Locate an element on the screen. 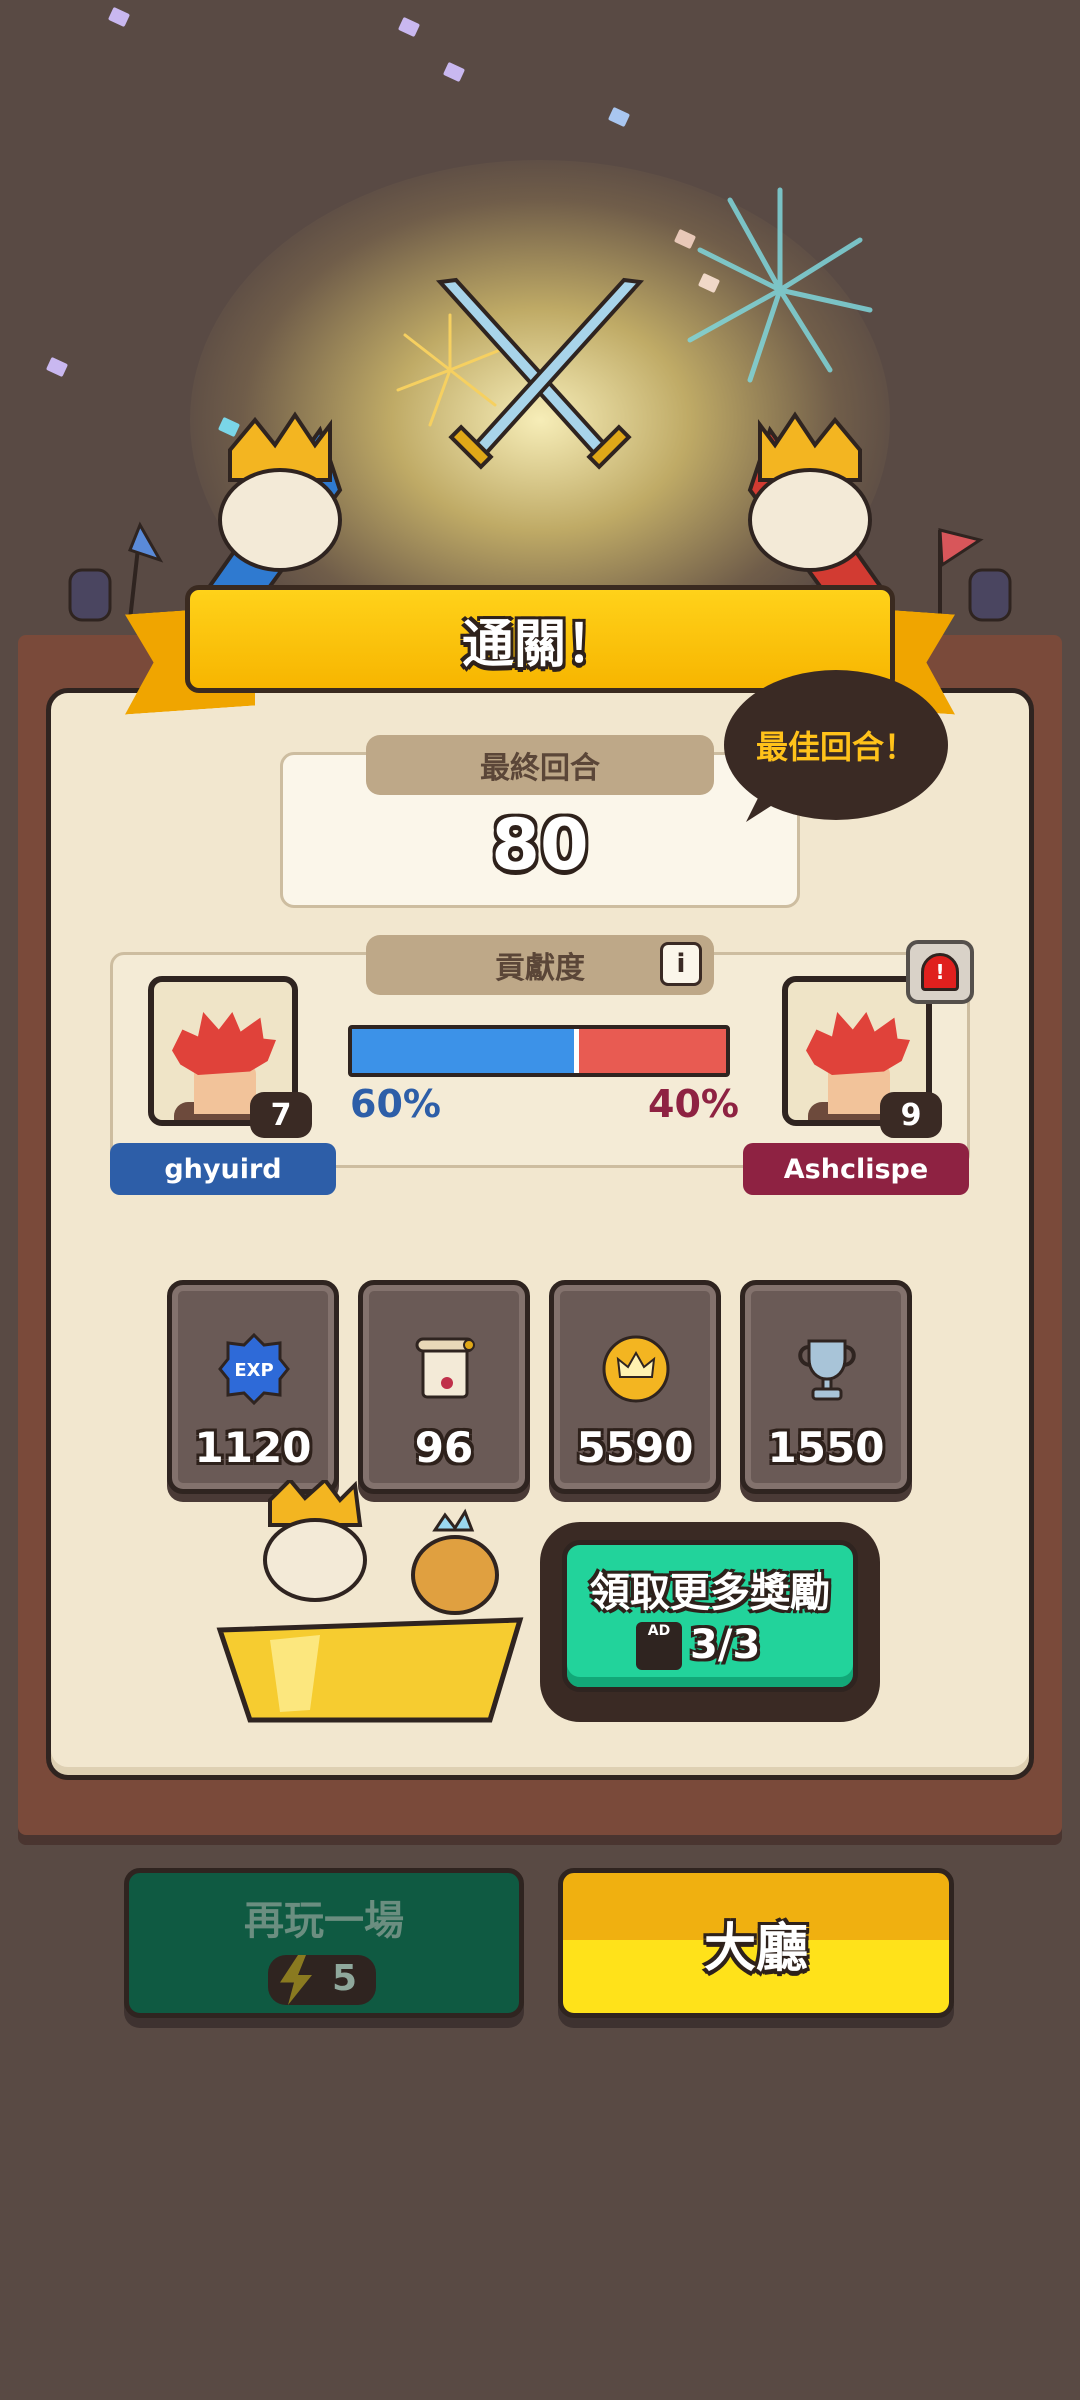 The height and width of the screenshot is (2400, 1080). trophy-icon is located at coordinates (827, 1370).